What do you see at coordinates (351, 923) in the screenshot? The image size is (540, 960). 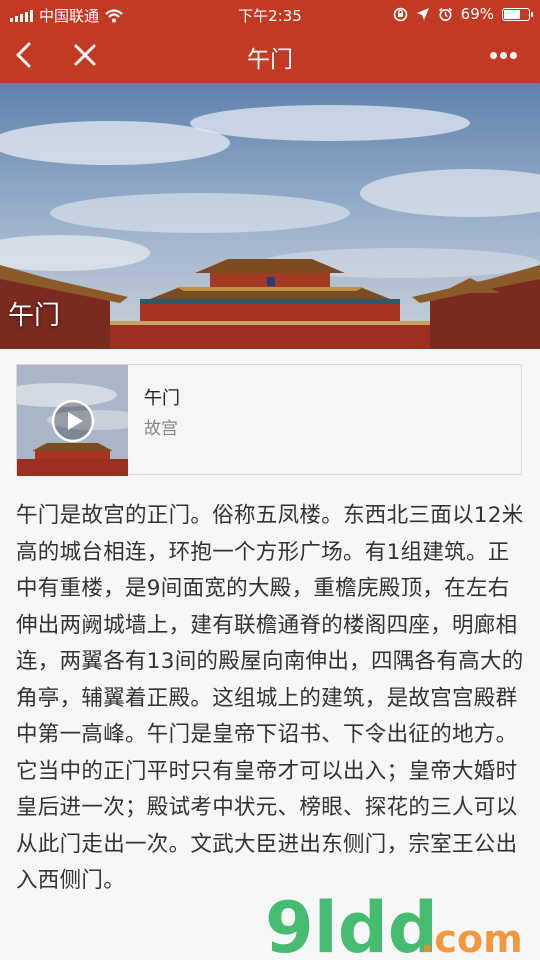 I see `watermark-brand: 9ldd` at bounding box center [351, 923].